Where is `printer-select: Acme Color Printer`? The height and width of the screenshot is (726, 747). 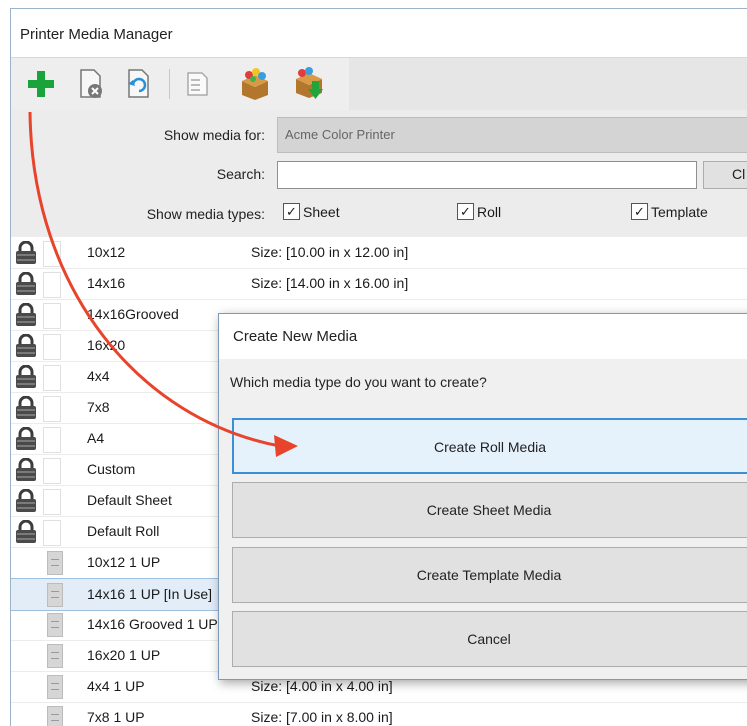 printer-select: Acme Color Printer is located at coordinates (512, 135).